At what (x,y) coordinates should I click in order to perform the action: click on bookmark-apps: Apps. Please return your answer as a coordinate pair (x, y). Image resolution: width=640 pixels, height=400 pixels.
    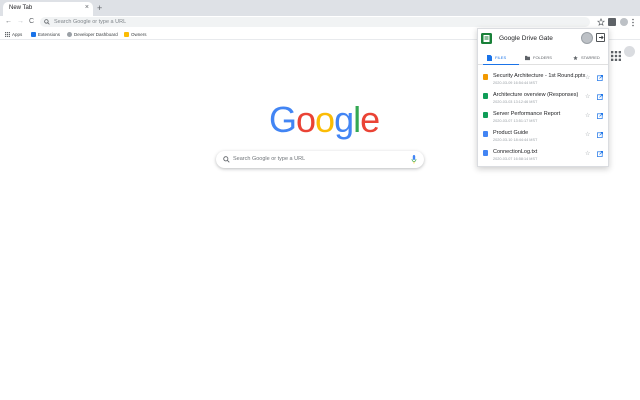
    Looking at the image, I should click on (13, 34).